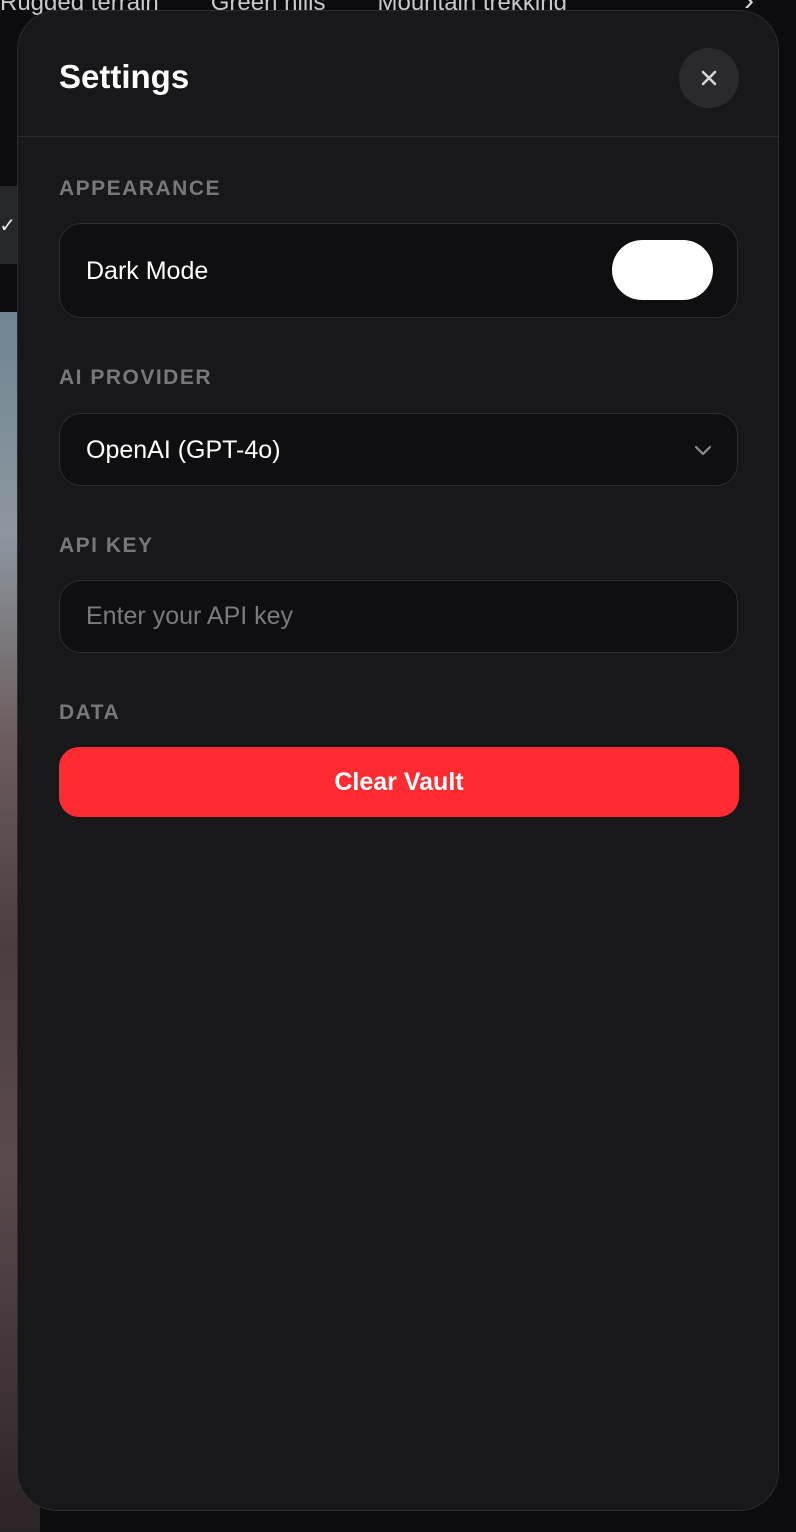  I want to click on close-icon, so click(709, 78).